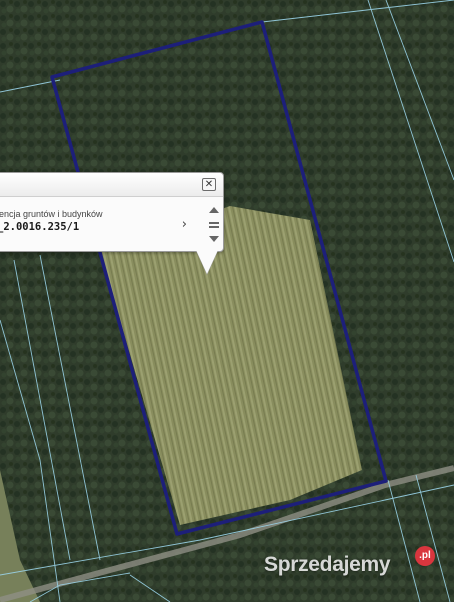  Describe the element at coordinates (425, 556) in the screenshot. I see `watermark-badge: .pl` at that location.